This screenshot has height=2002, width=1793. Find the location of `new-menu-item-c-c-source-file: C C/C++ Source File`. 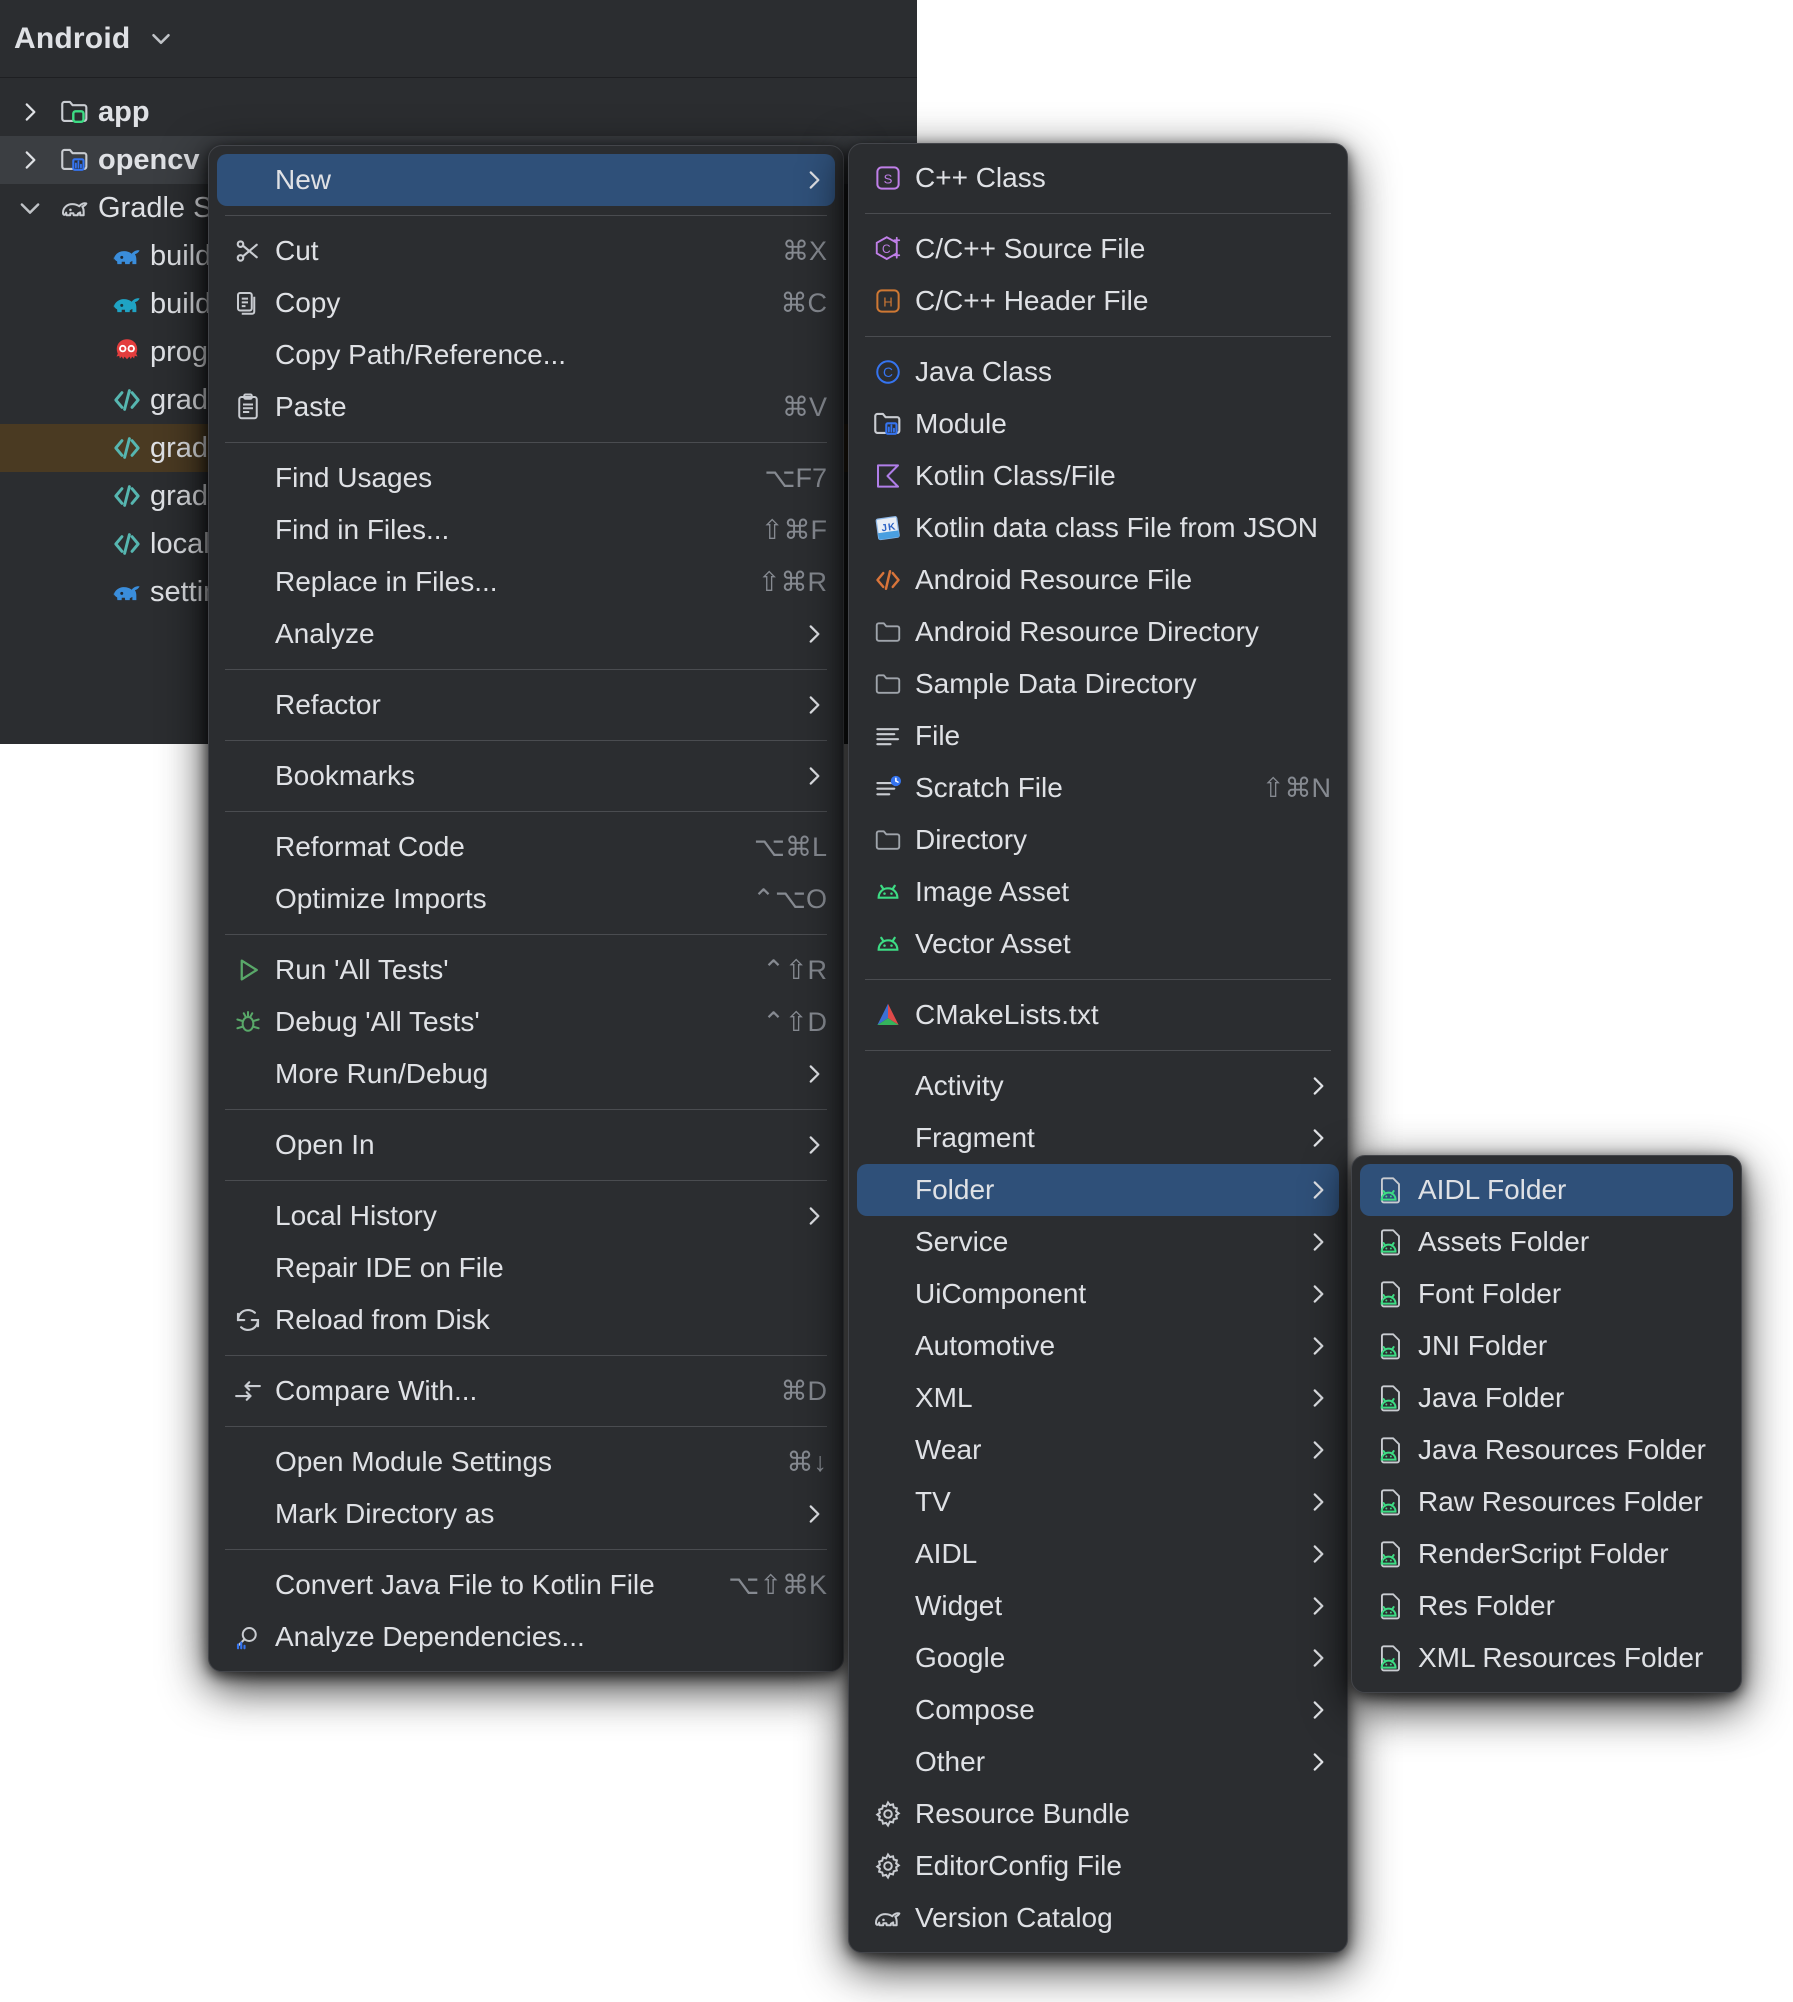

new-menu-item-c-c-source-file: C C/C++ Source File is located at coordinates (1098, 249).